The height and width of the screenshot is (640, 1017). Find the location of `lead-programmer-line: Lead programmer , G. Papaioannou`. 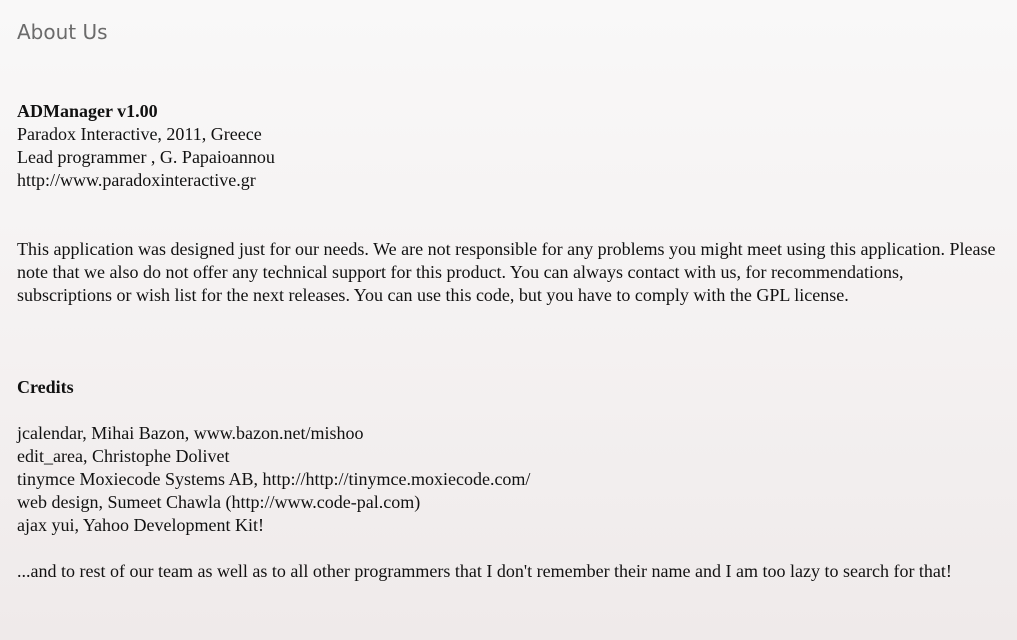

lead-programmer-line: Lead programmer , G. Papaioannou is located at coordinates (146, 157).